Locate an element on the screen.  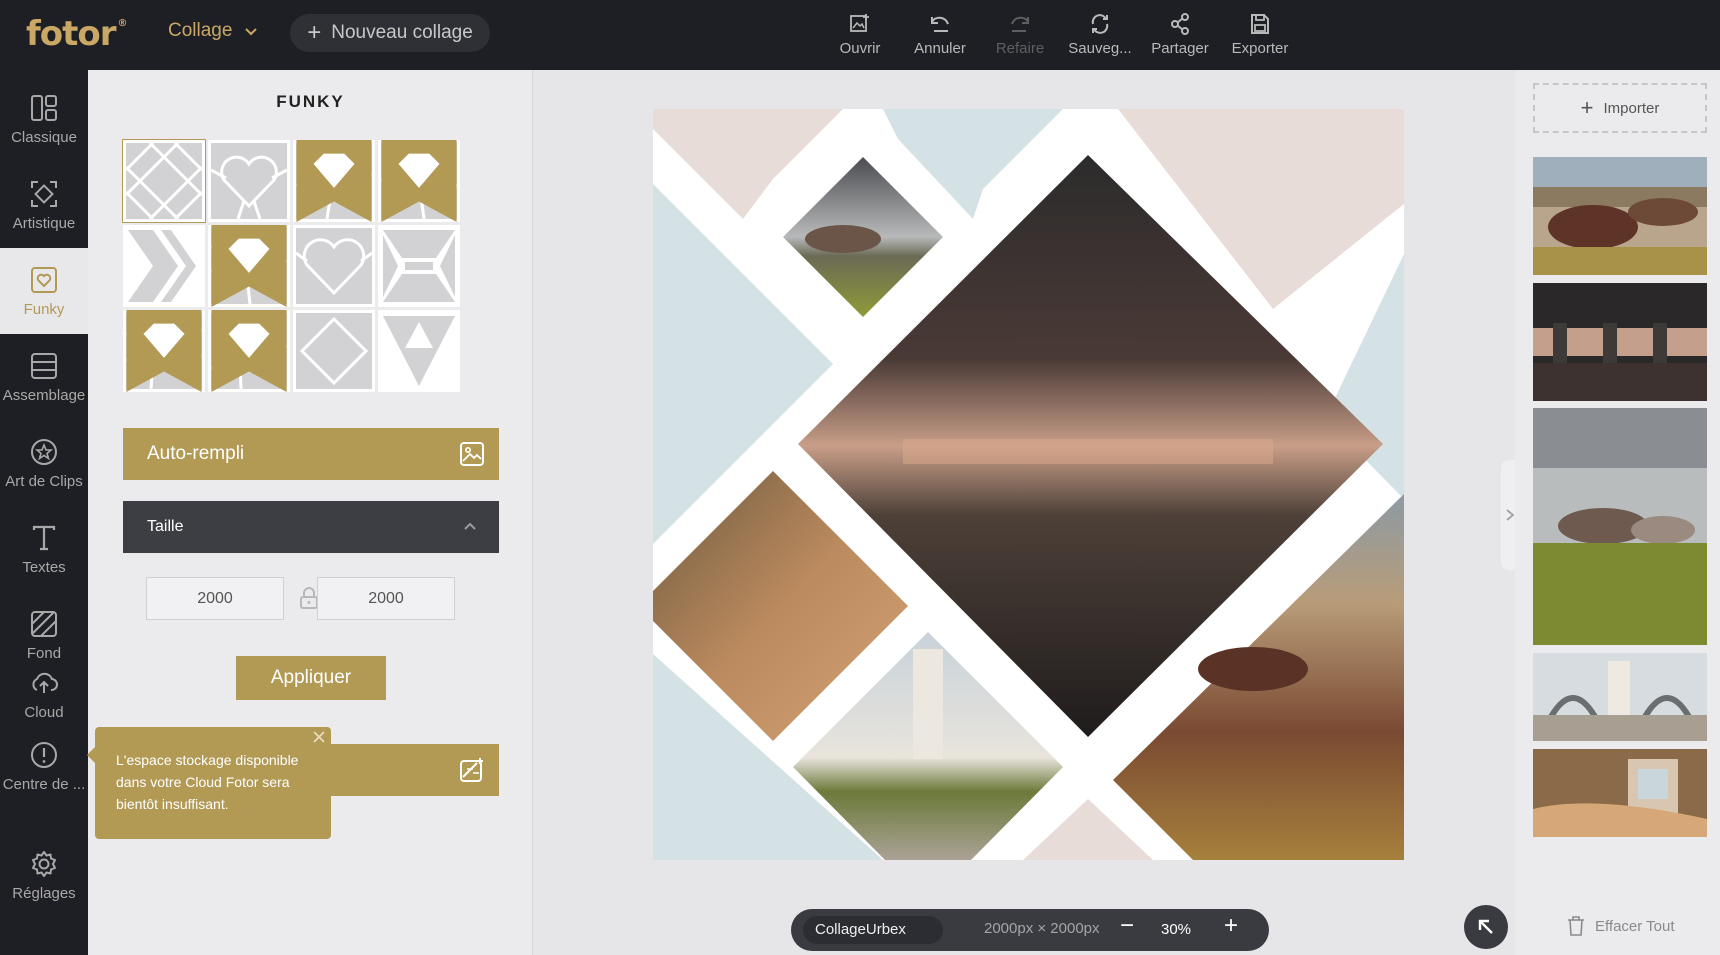
size-section-label: Taille is located at coordinates (165, 526).